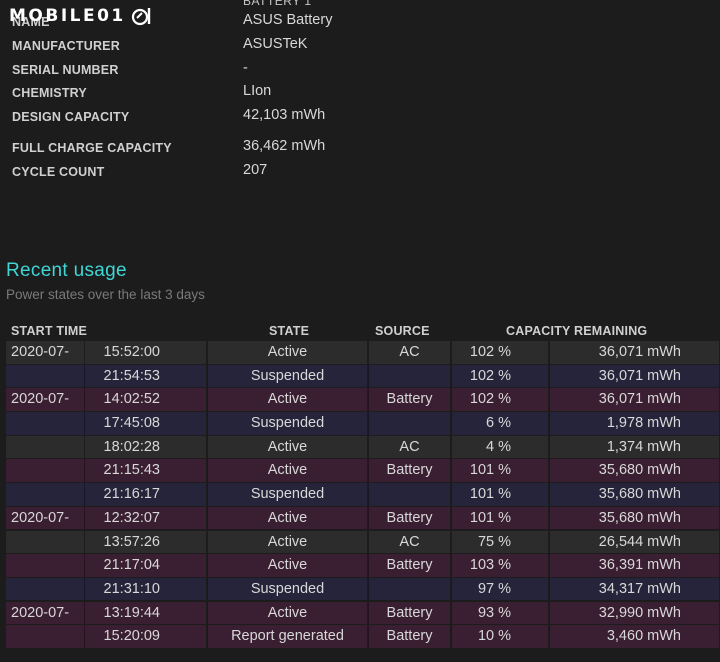 This screenshot has height=662, width=720. What do you see at coordinates (145, 518) in the screenshot?
I see `start-time-cell: 12:32:07` at bounding box center [145, 518].